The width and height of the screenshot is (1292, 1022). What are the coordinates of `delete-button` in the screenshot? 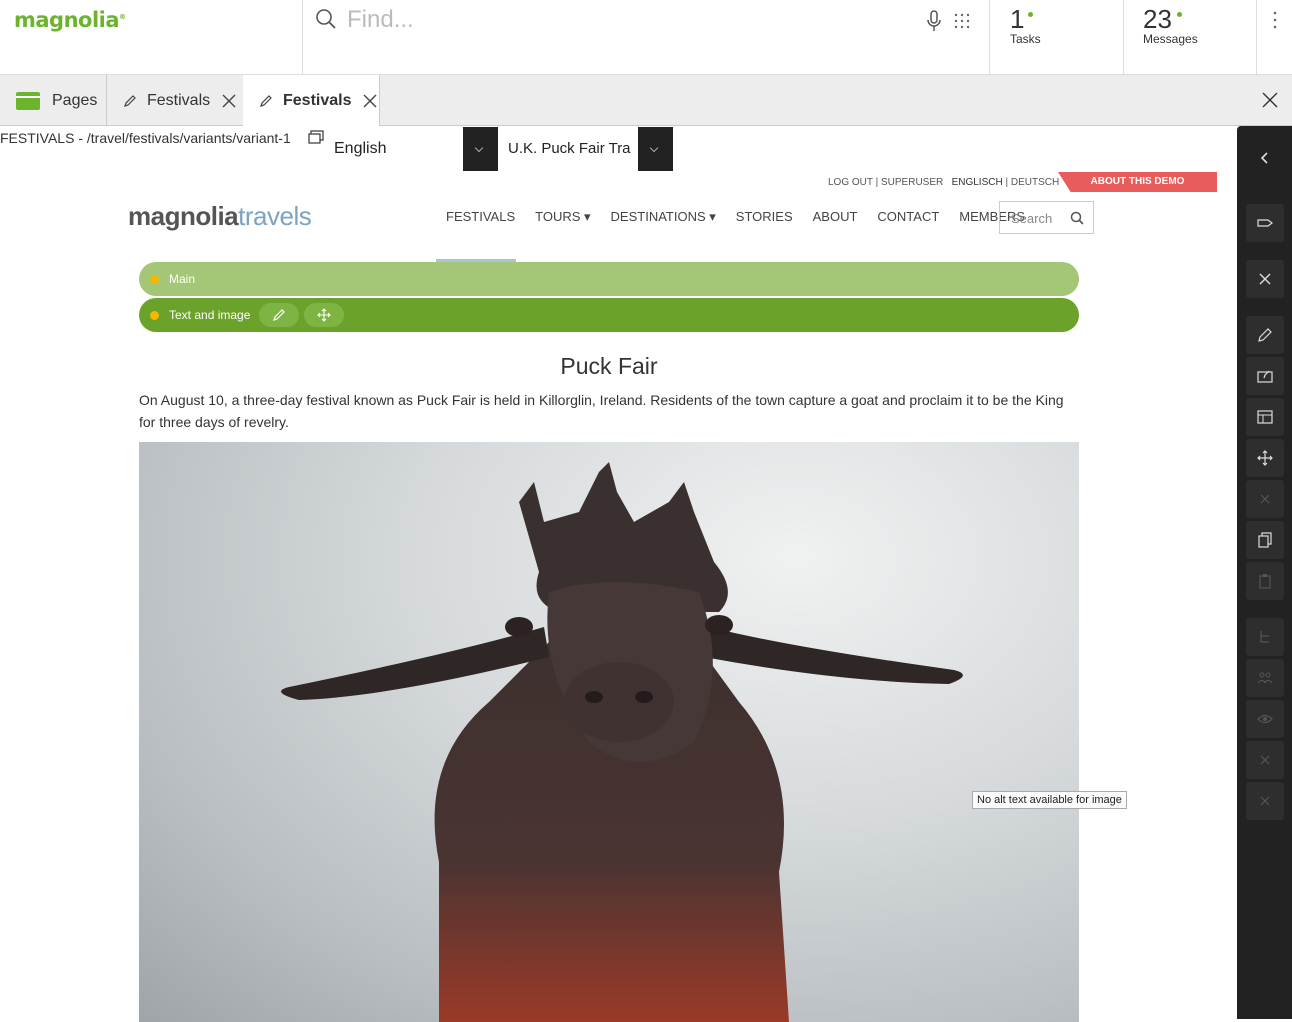 It's located at (1265, 499).